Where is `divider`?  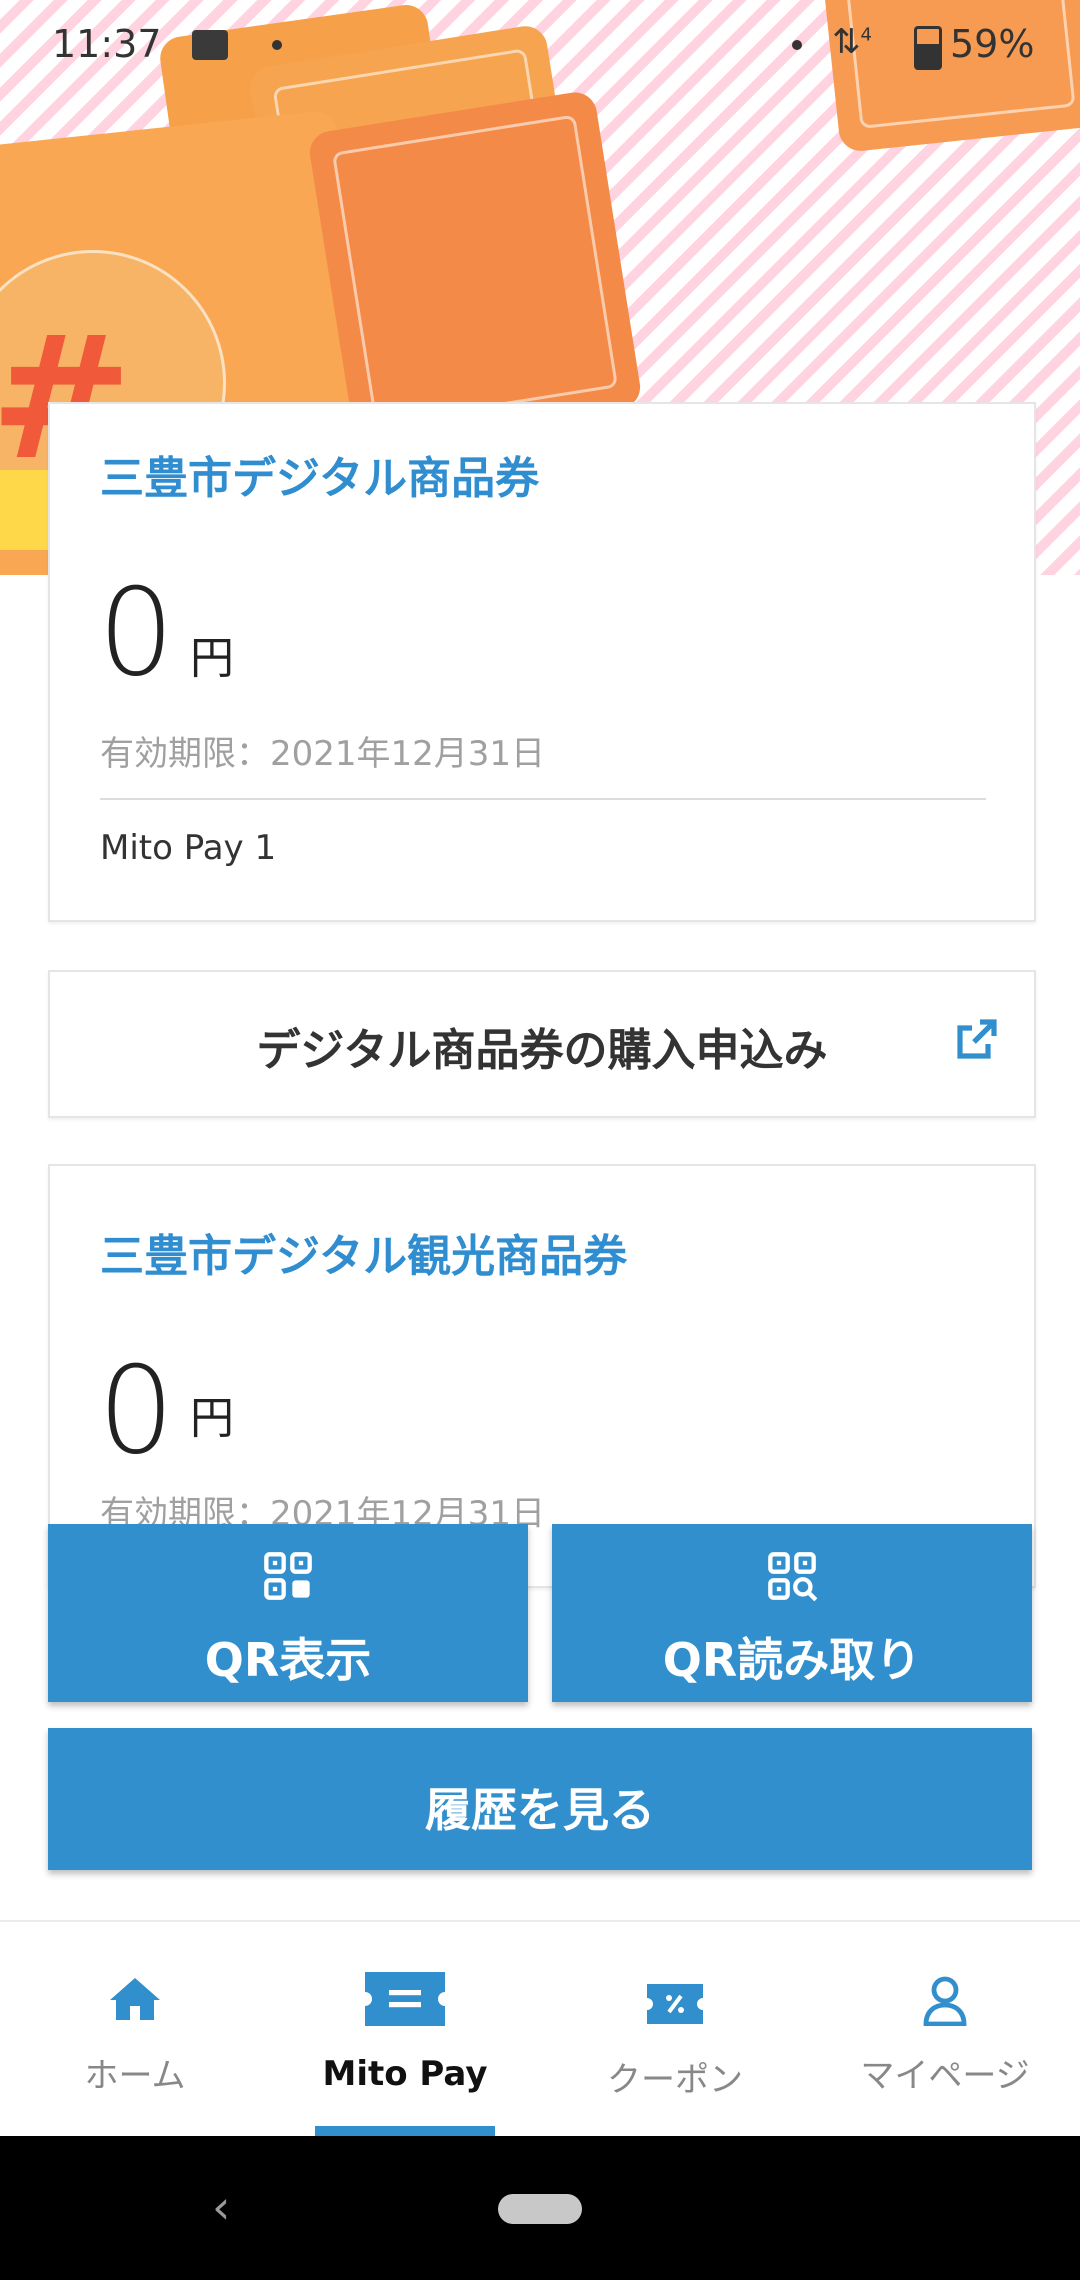
divider is located at coordinates (543, 799).